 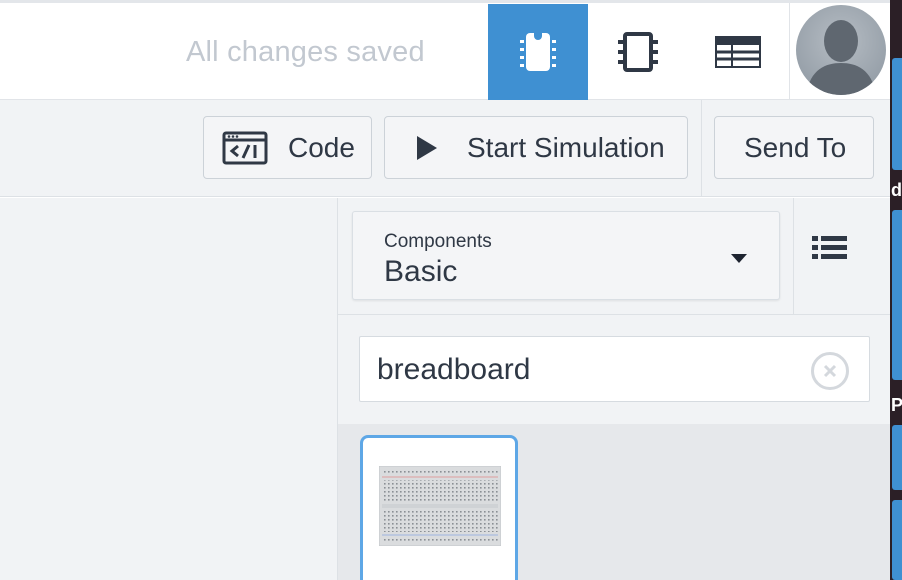 I want to click on avatar, so click(x=841, y=50).